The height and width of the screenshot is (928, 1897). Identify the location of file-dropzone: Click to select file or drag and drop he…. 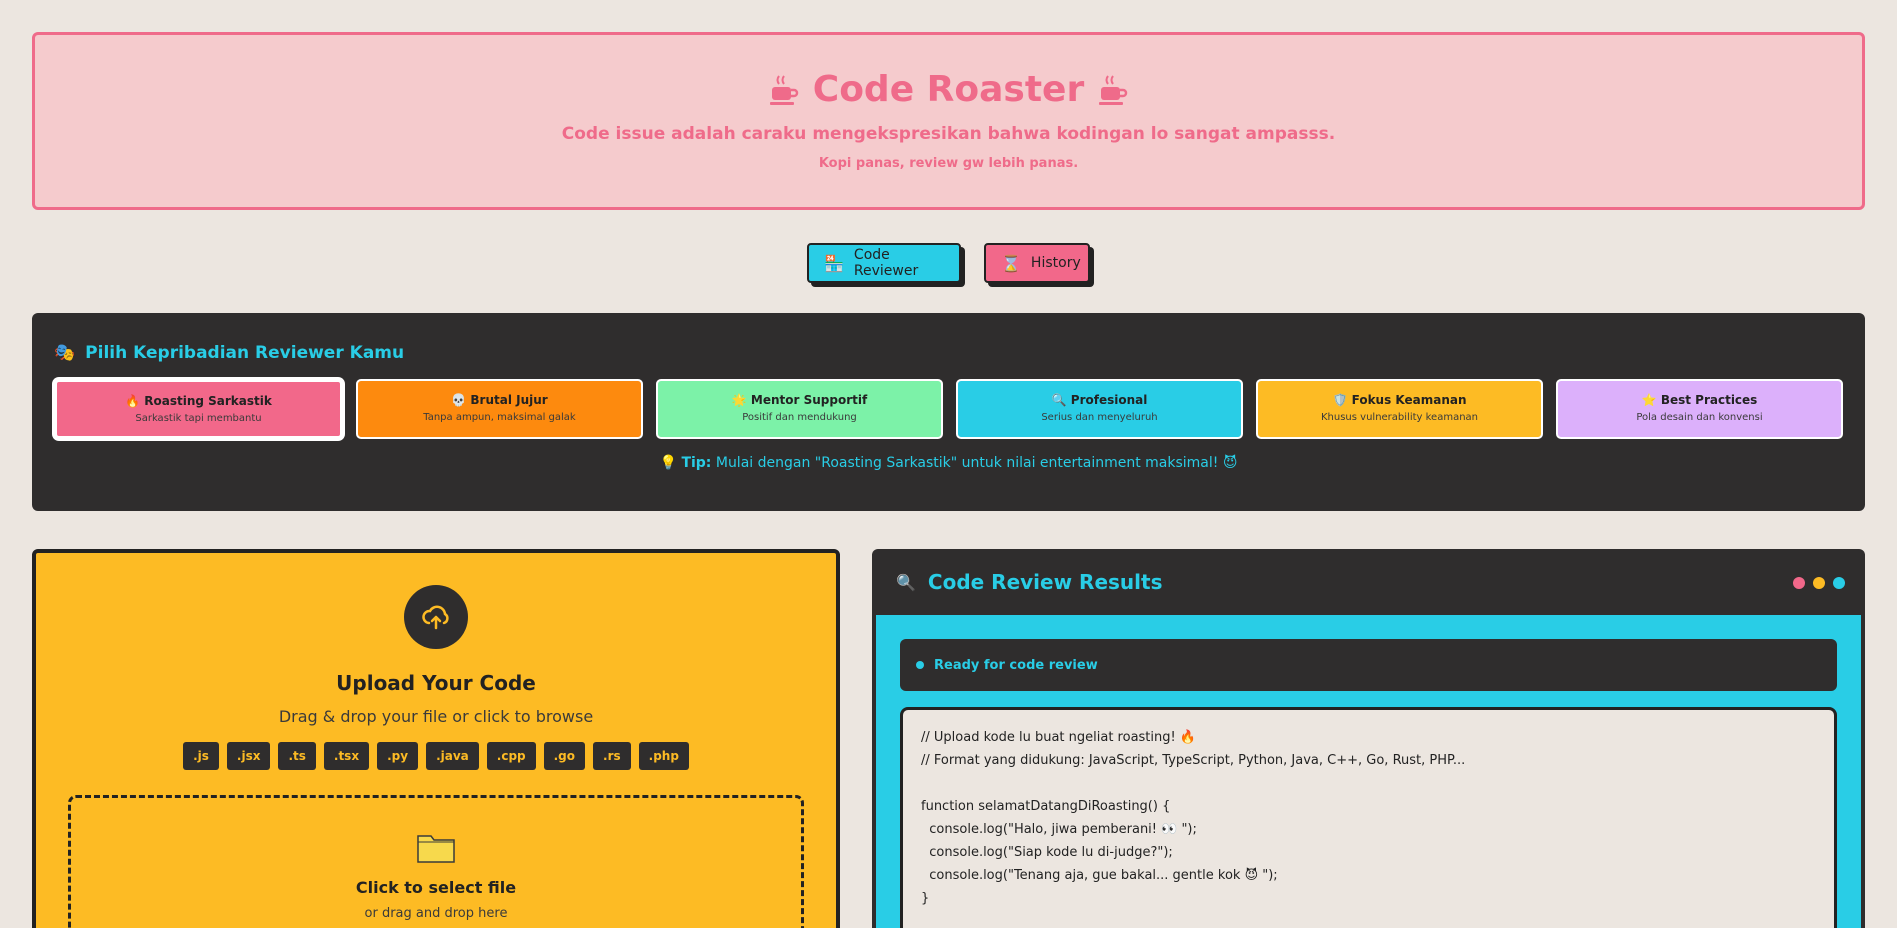
(436, 861).